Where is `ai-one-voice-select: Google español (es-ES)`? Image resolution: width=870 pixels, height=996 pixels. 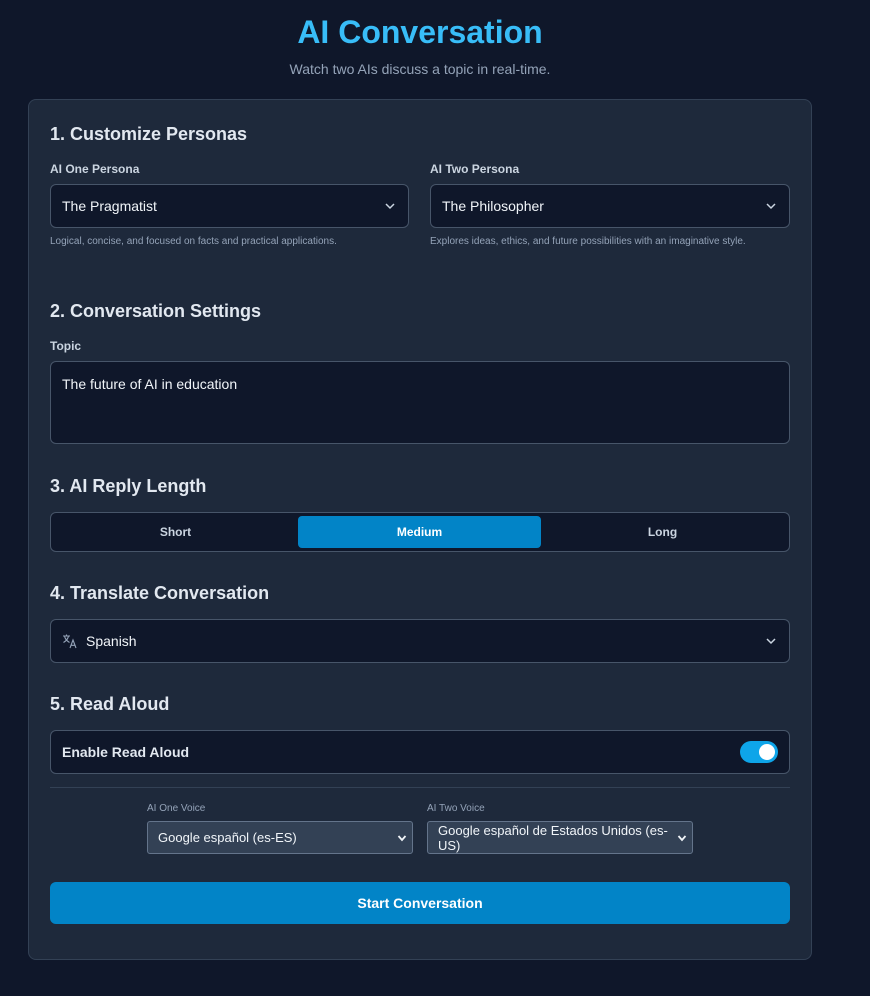 ai-one-voice-select: Google español (es-ES) is located at coordinates (280, 837).